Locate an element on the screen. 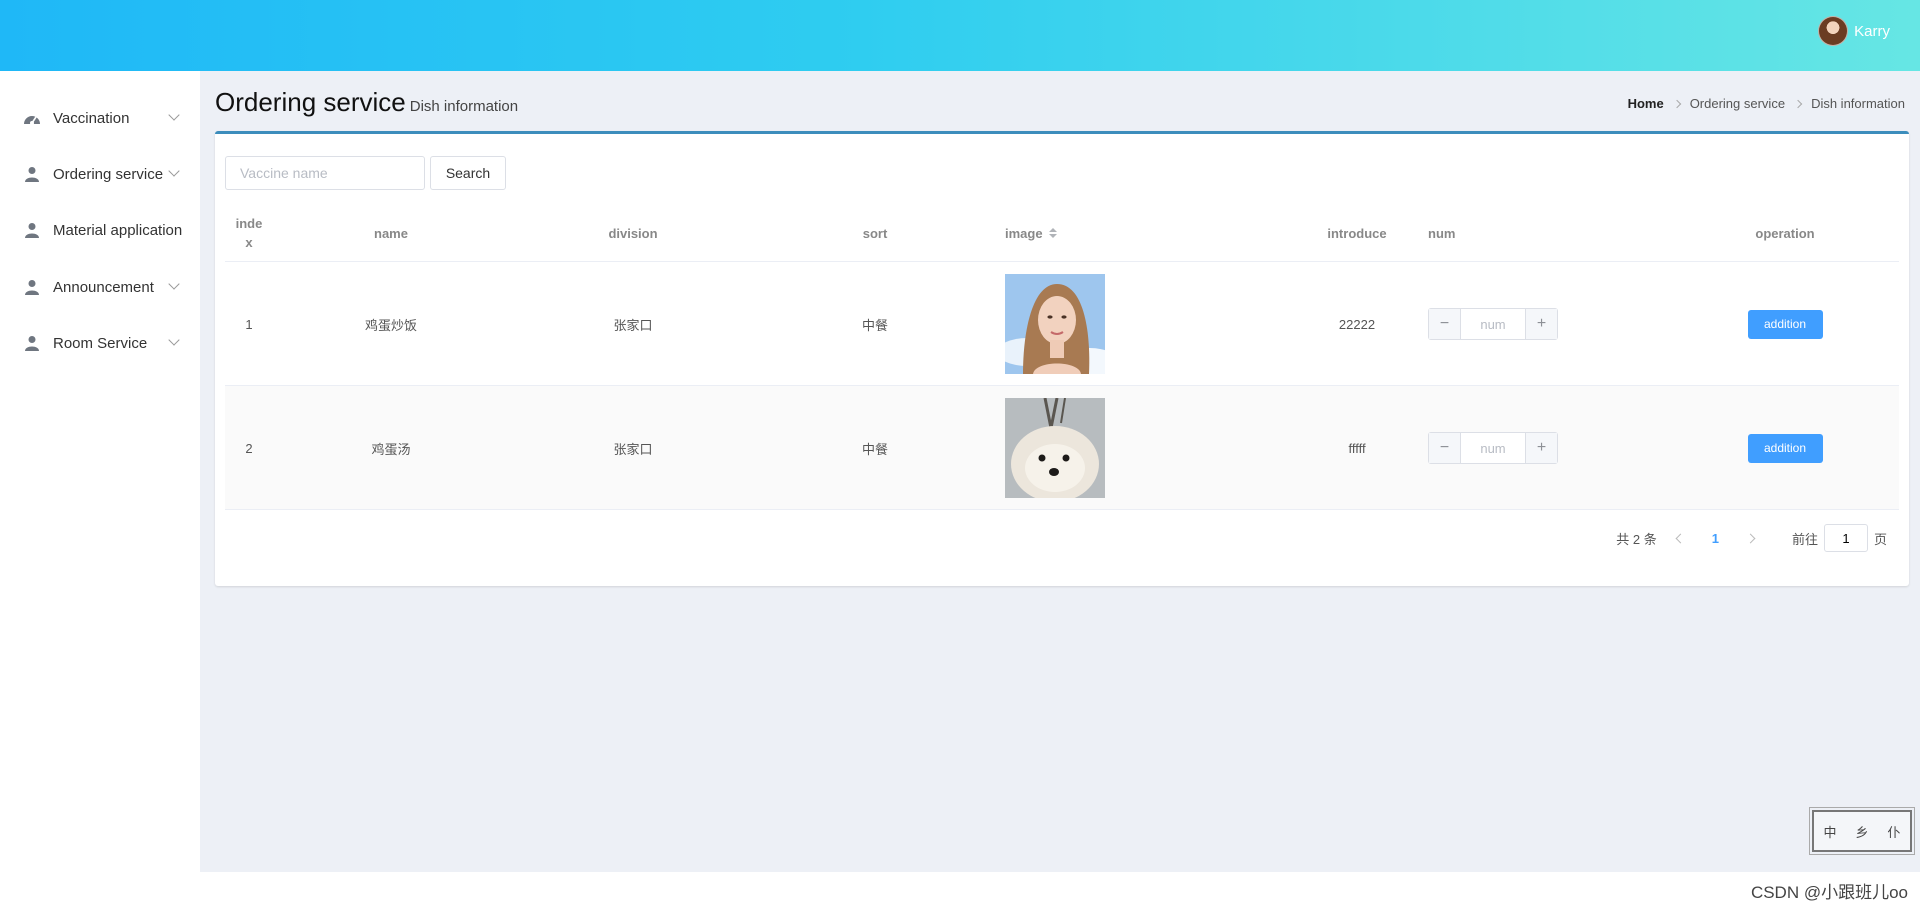 The height and width of the screenshot is (907, 1920). cell-name: 鸡蛋汤 is located at coordinates (391, 449).